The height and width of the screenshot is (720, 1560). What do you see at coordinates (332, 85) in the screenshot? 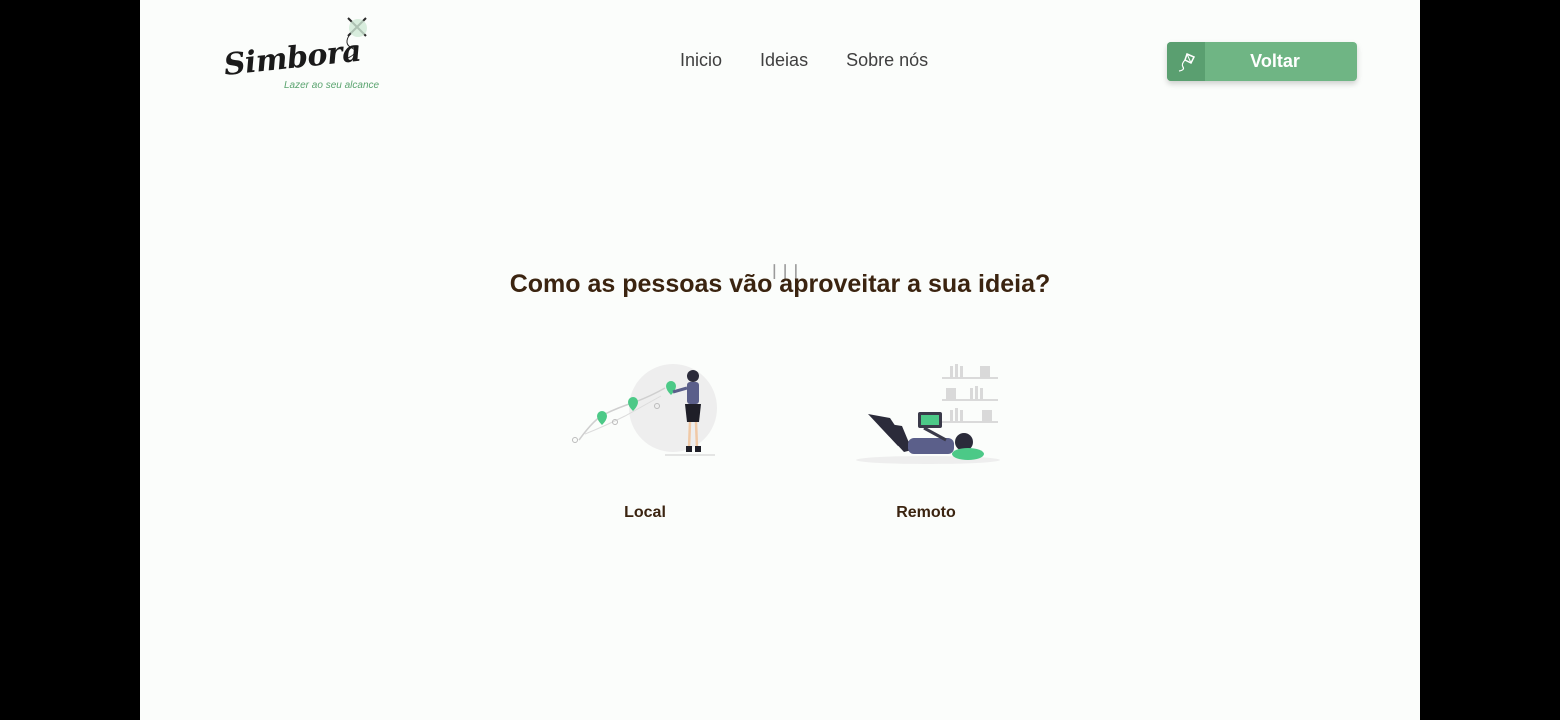
I see `logo-tagline: Lazer ao seu alcance` at bounding box center [332, 85].